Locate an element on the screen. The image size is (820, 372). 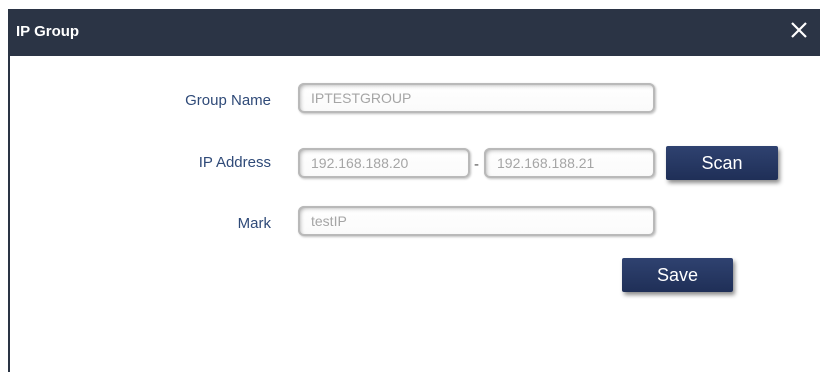
close-icon is located at coordinates (799, 30).